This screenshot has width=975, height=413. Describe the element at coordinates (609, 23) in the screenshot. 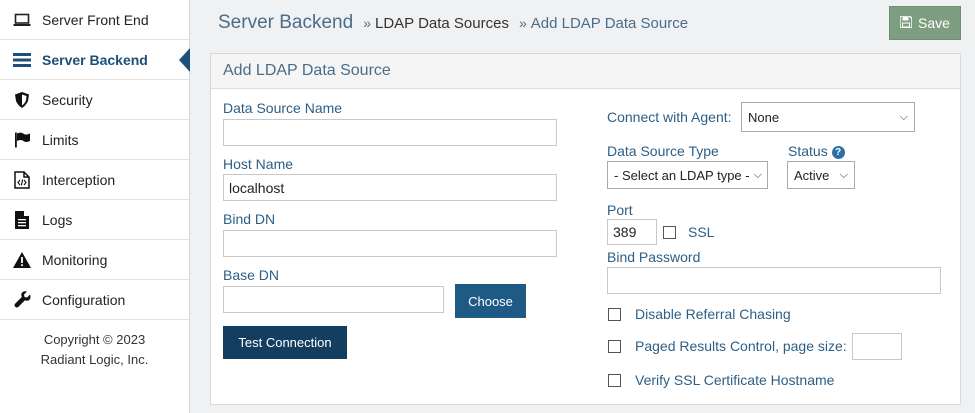

I see `breadcrumb-current: Add LDAP Data Source` at that location.